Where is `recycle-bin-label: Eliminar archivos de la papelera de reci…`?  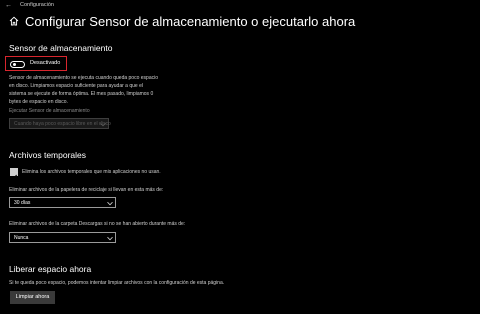
recycle-bin-label: Eliminar archivos de la papelera de reci… is located at coordinates (86, 190).